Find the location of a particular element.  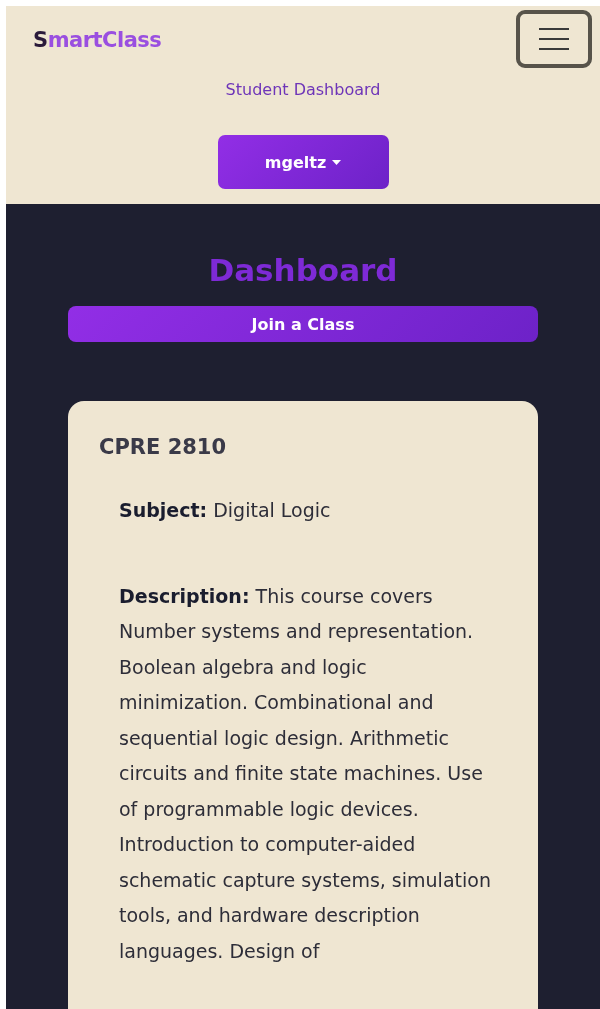

brand-logo: SmartClass is located at coordinates (97, 40).